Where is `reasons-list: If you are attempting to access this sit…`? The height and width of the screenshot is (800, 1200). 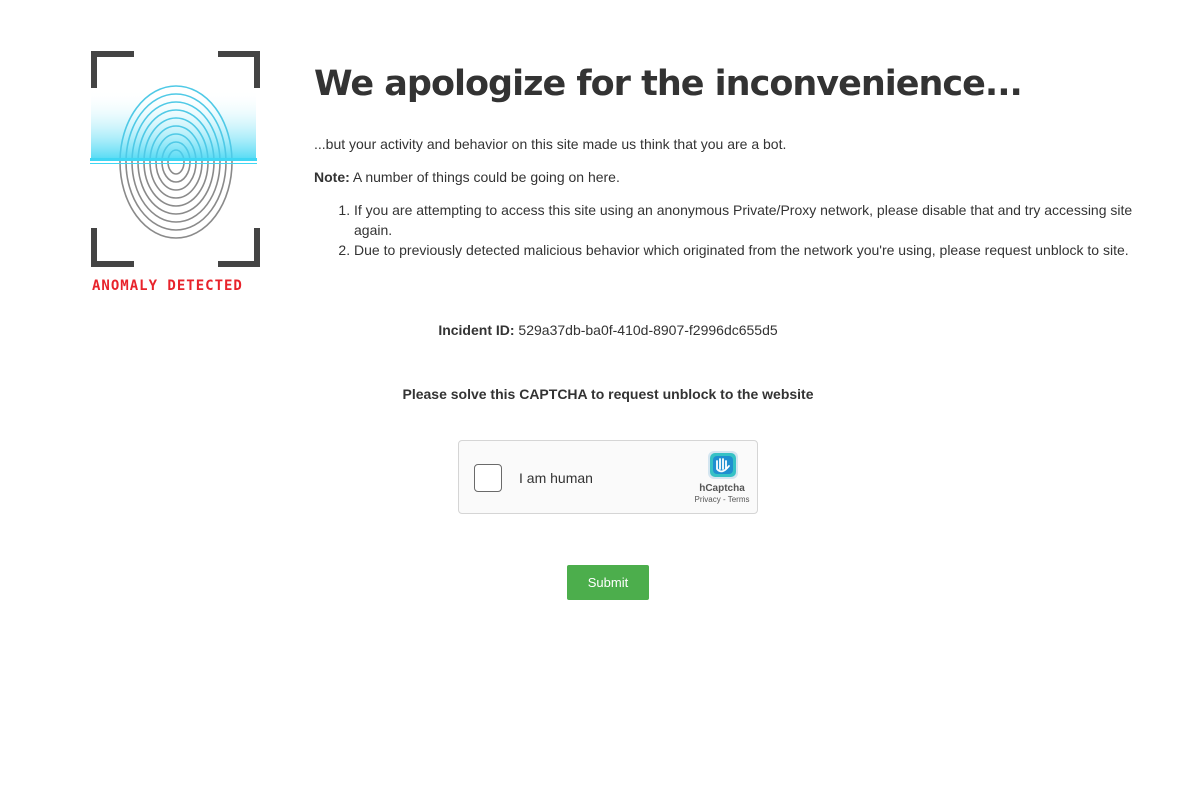
reasons-list: If you are attempting to access this sit… is located at coordinates (744, 230).